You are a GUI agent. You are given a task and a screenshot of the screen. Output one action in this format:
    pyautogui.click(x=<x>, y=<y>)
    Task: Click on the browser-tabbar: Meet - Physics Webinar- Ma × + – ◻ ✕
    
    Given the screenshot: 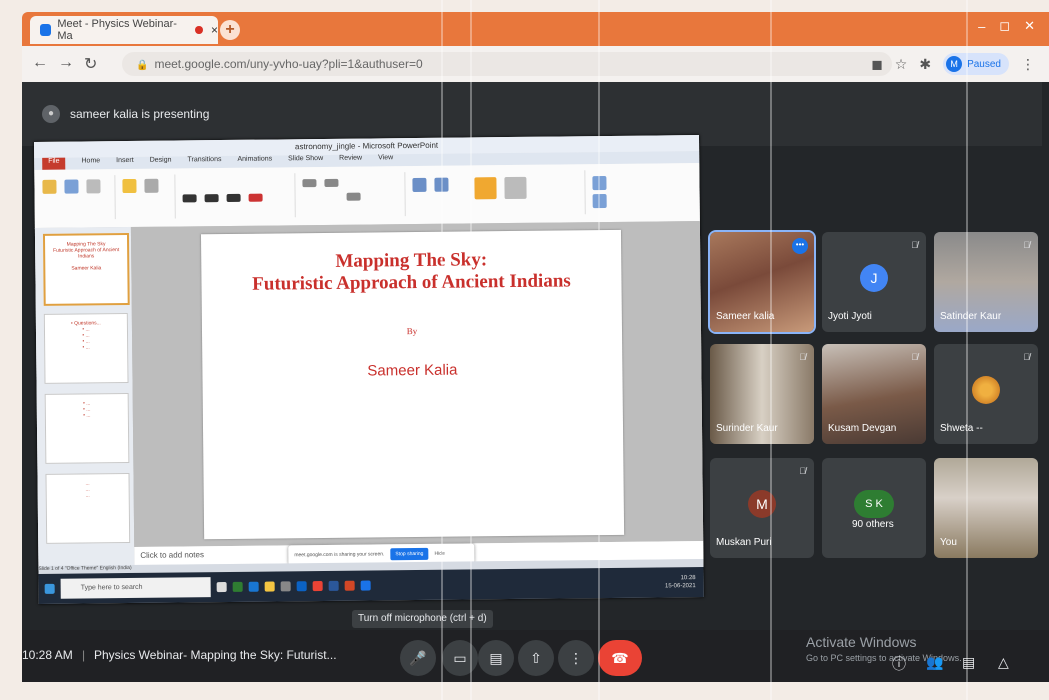 What is the action you would take?
    pyautogui.click(x=535, y=29)
    